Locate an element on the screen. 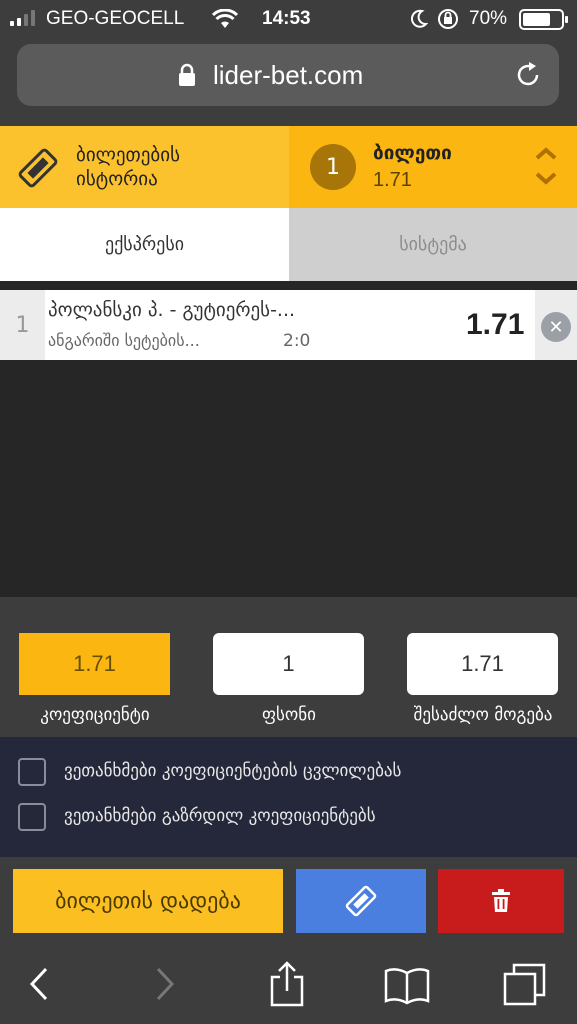 Image resolution: width=577 pixels, height=1024 pixels. forward-icon is located at coordinates (165, 984).